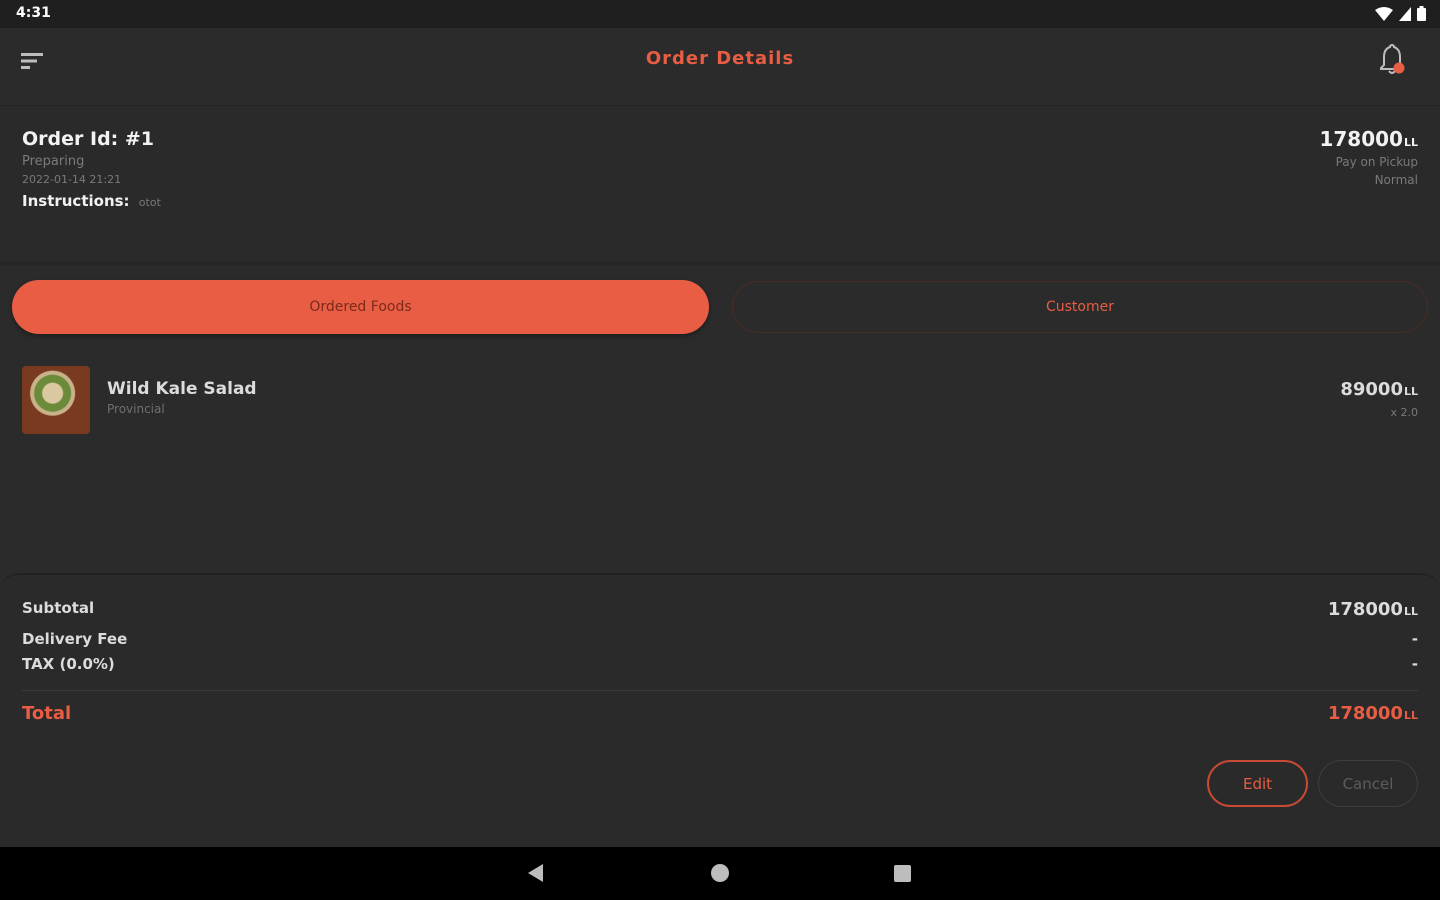 This screenshot has height=900, width=1440. Describe the element at coordinates (1410, 611) in the screenshot. I see `subtotal-currency: LL` at that location.